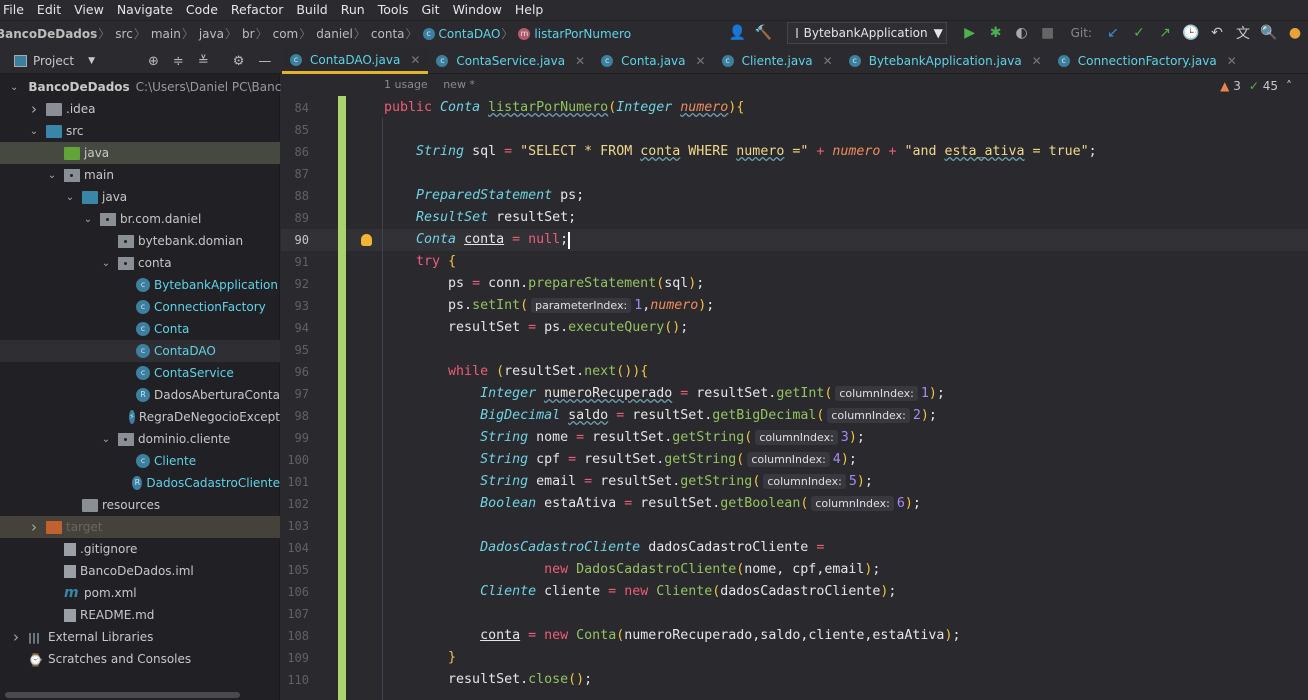 This screenshot has width=1308, height=700. What do you see at coordinates (536, 328) in the screenshot?
I see `code-line: resultSet = ps.executeQuery();` at bounding box center [536, 328].